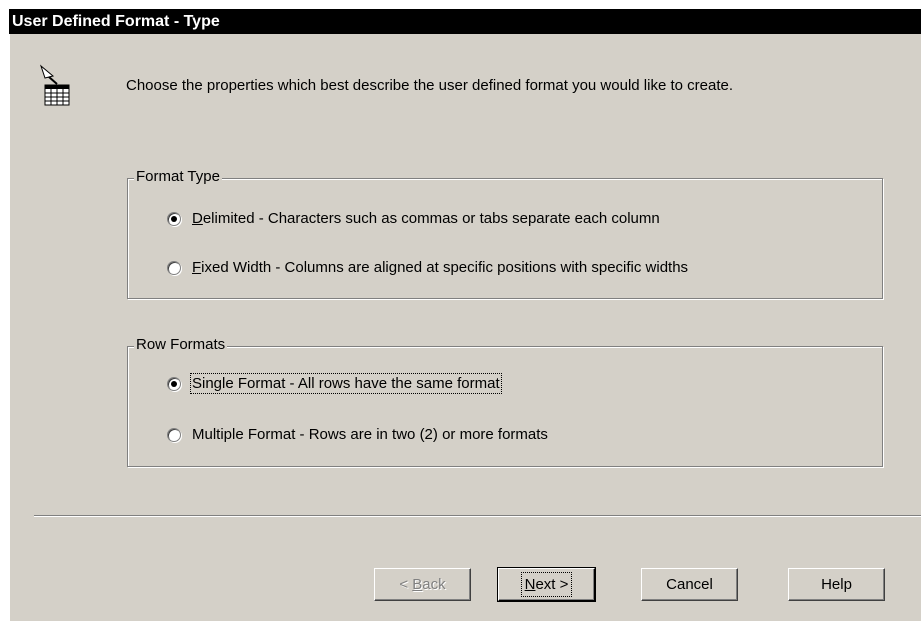 This screenshot has width=921, height=621. Describe the element at coordinates (465, 21) in the screenshot. I see `dialog-title: User Defined Format - Type` at that location.